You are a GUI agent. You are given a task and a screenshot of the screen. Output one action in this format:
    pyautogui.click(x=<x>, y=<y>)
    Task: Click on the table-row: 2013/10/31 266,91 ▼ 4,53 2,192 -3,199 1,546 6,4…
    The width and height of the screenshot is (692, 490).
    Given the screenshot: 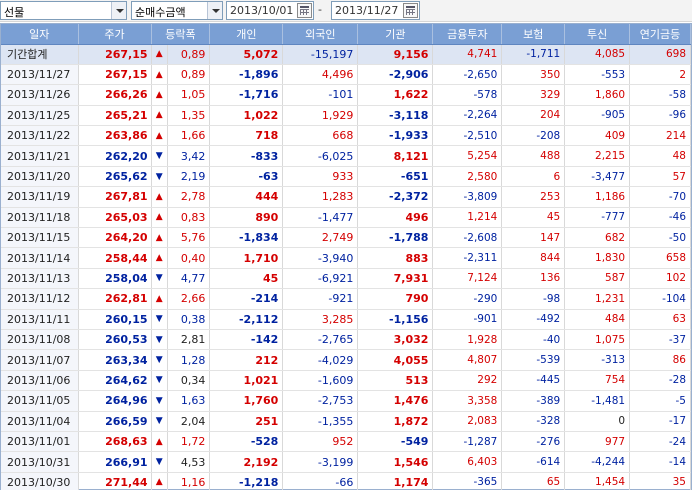 What is the action you would take?
    pyautogui.click(x=346, y=462)
    